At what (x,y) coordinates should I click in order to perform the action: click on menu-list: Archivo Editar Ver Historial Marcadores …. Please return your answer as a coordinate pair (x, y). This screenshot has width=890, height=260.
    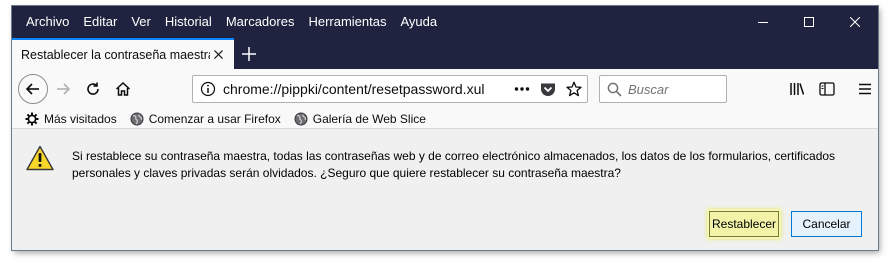
    Looking at the image, I should click on (229, 22).